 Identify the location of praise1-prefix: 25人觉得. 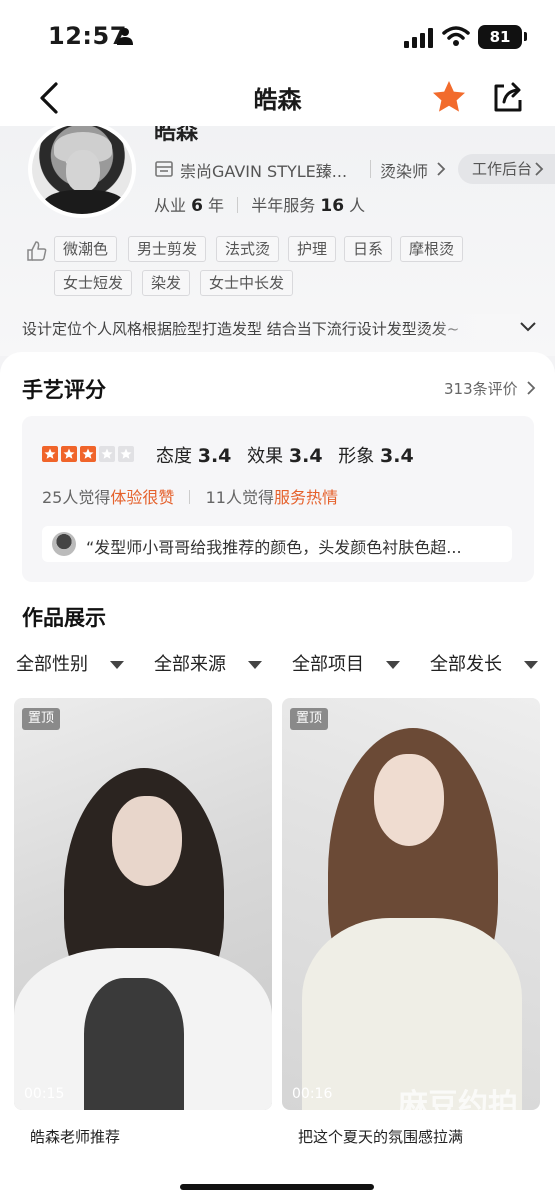
(76, 497).